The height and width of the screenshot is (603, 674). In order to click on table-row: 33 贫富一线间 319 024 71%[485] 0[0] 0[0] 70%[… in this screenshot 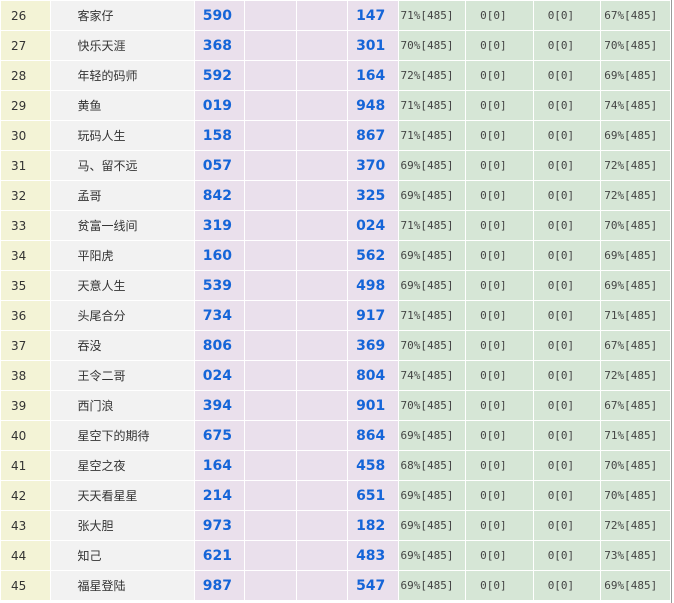, I will do `click(335, 225)`.